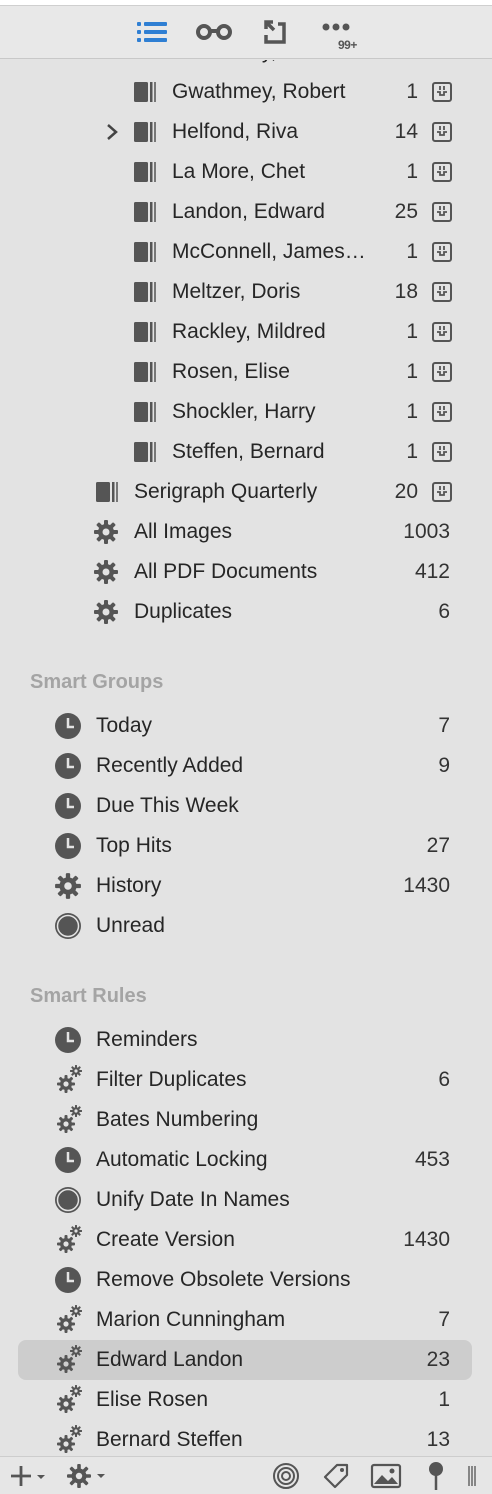 The width and height of the screenshot is (492, 1494). Describe the element at coordinates (246, 1080) in the screenshot. I see `list-item: Filter Duplicates 6` at that location.